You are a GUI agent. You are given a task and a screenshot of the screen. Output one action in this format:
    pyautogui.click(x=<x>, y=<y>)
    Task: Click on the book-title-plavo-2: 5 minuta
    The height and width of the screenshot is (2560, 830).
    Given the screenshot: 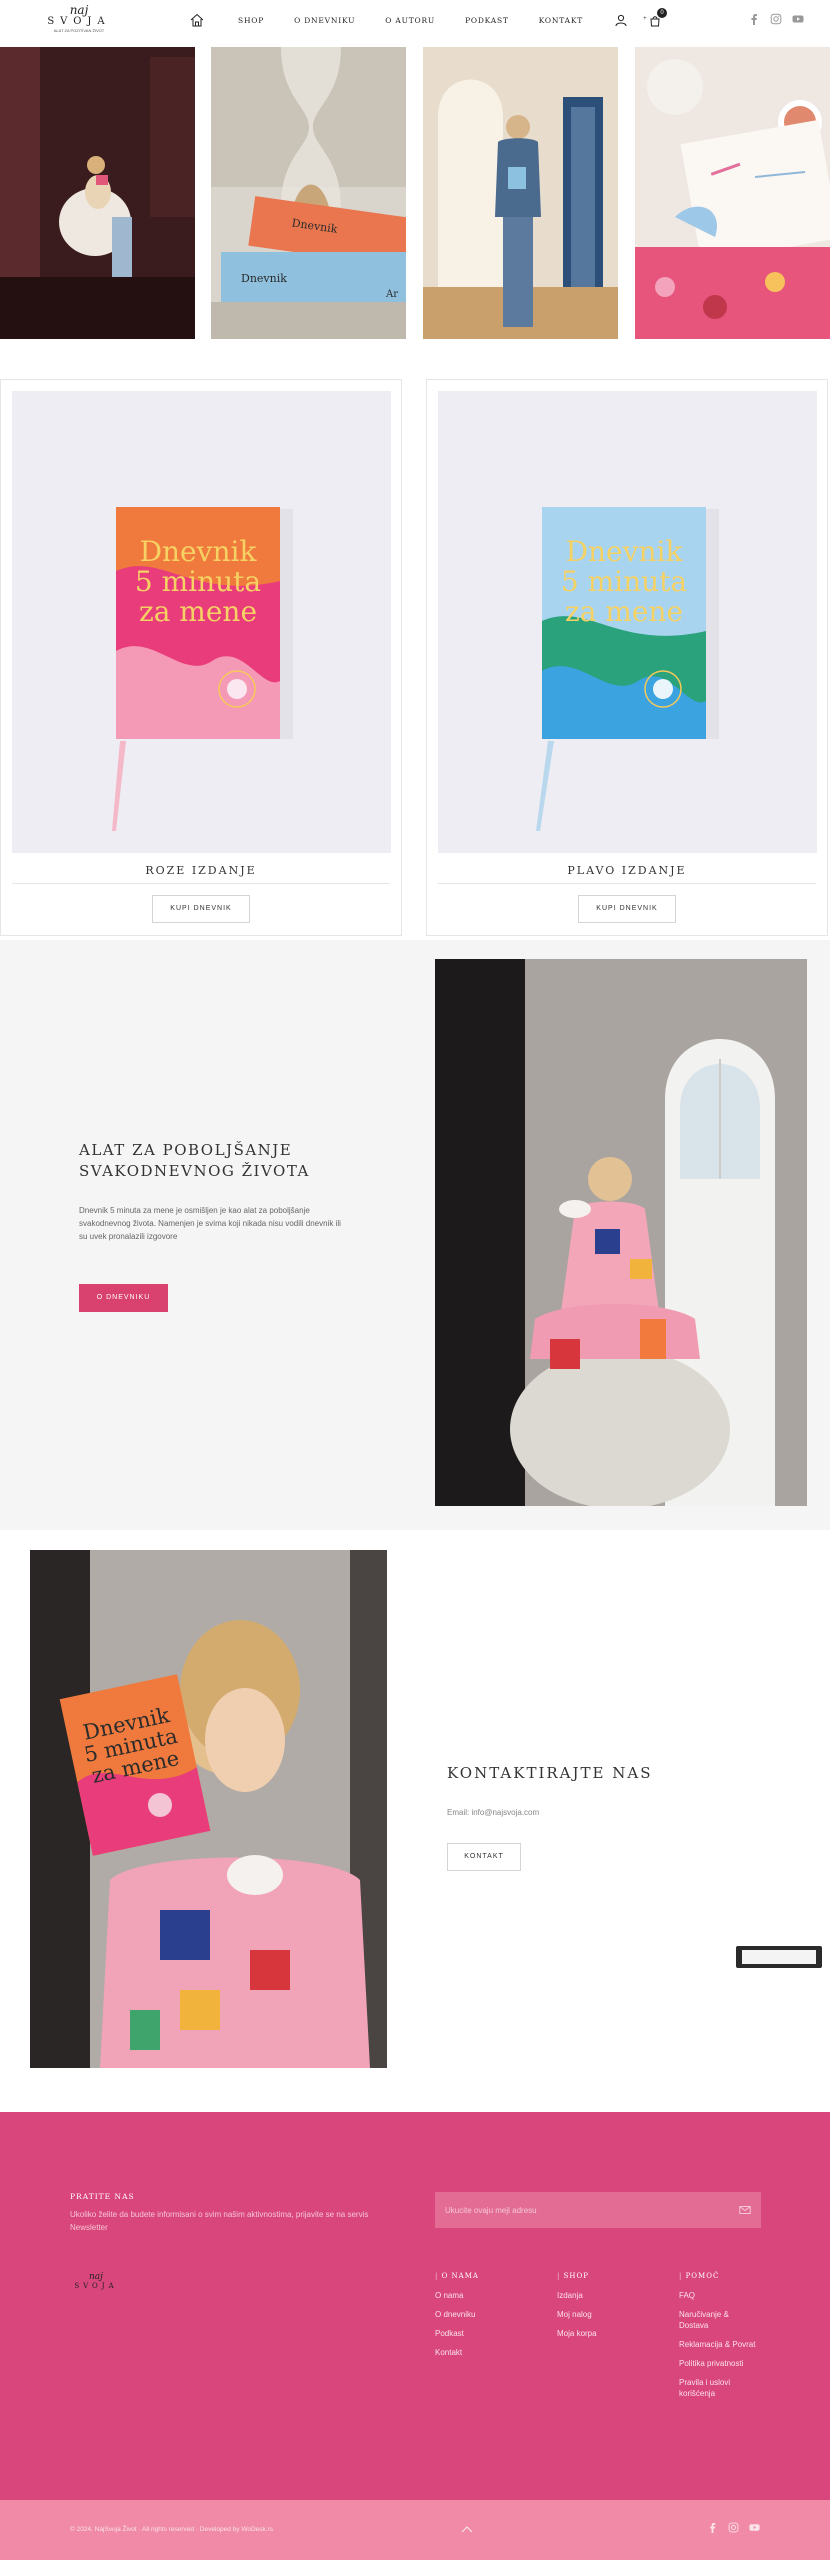 What is the action you would take?
    pyautogui.click(x=624, y=581)
    